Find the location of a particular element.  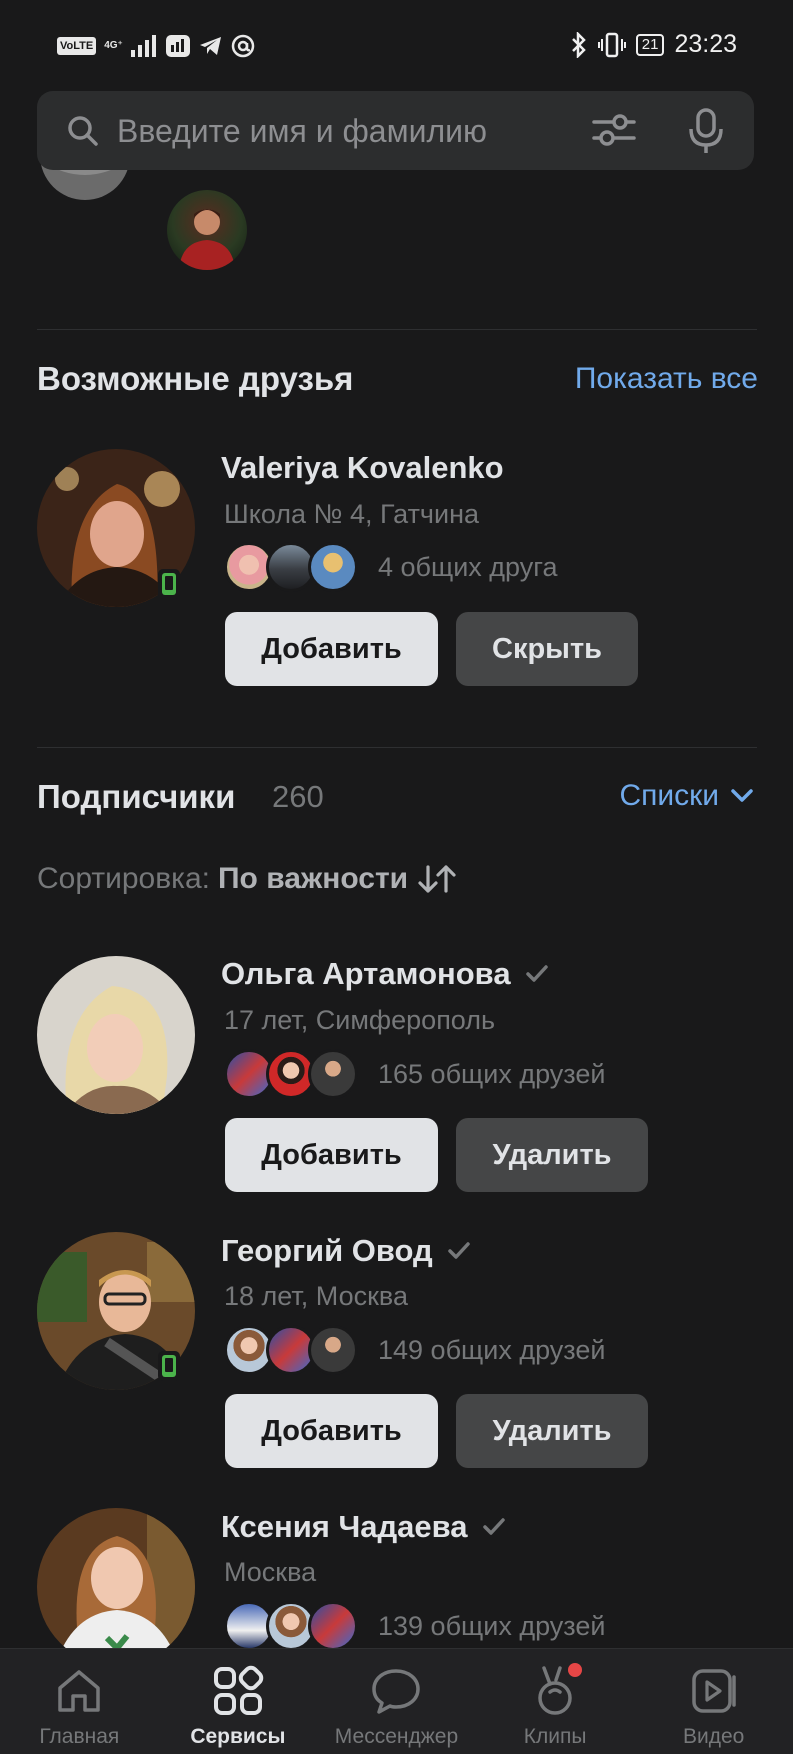

lists-dropdown: Списки is located at coordinates (686, 796).